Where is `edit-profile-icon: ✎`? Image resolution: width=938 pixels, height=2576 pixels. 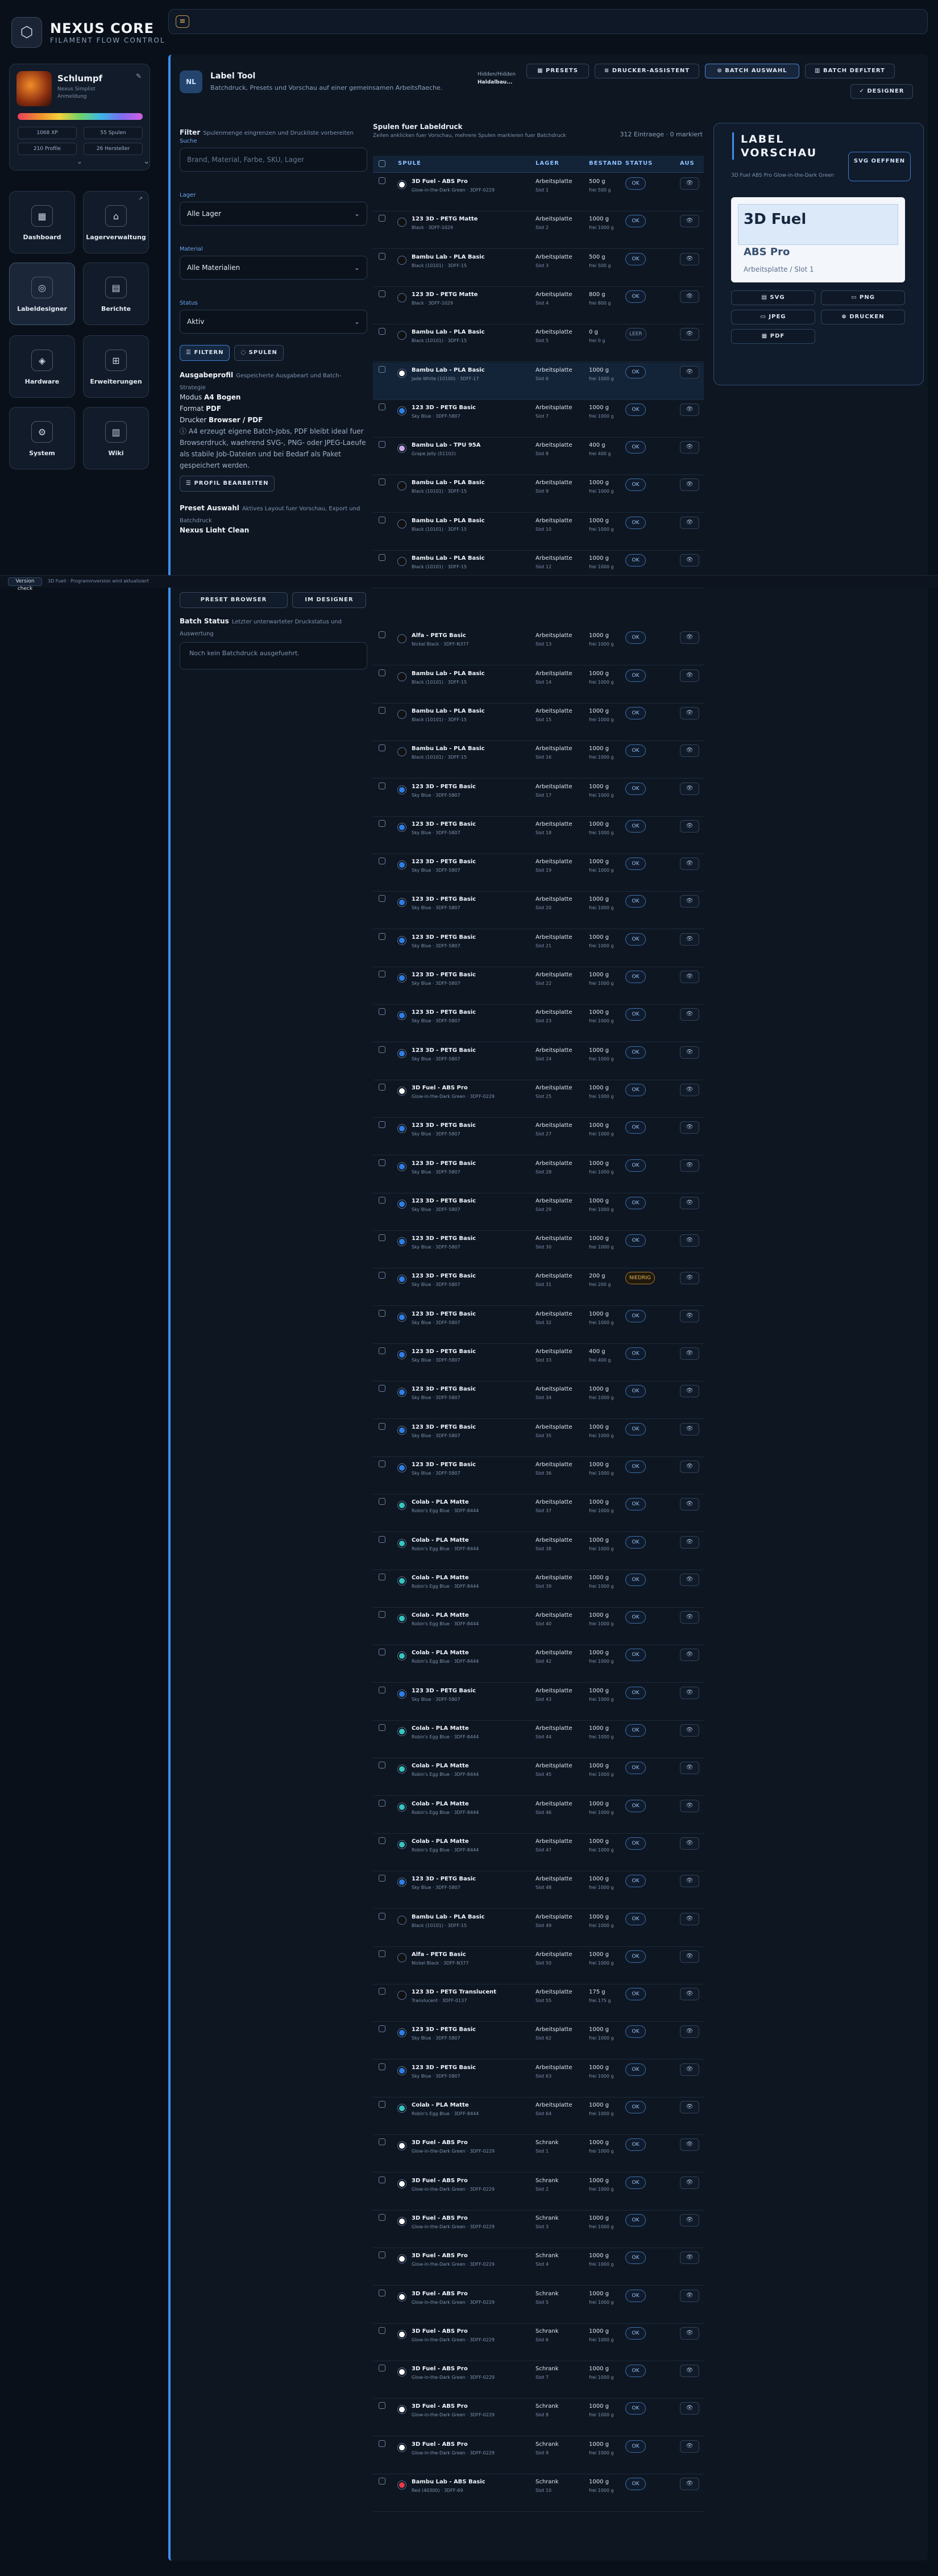
edit-profile-icon: ✎ is located at coordinates (139, 76).